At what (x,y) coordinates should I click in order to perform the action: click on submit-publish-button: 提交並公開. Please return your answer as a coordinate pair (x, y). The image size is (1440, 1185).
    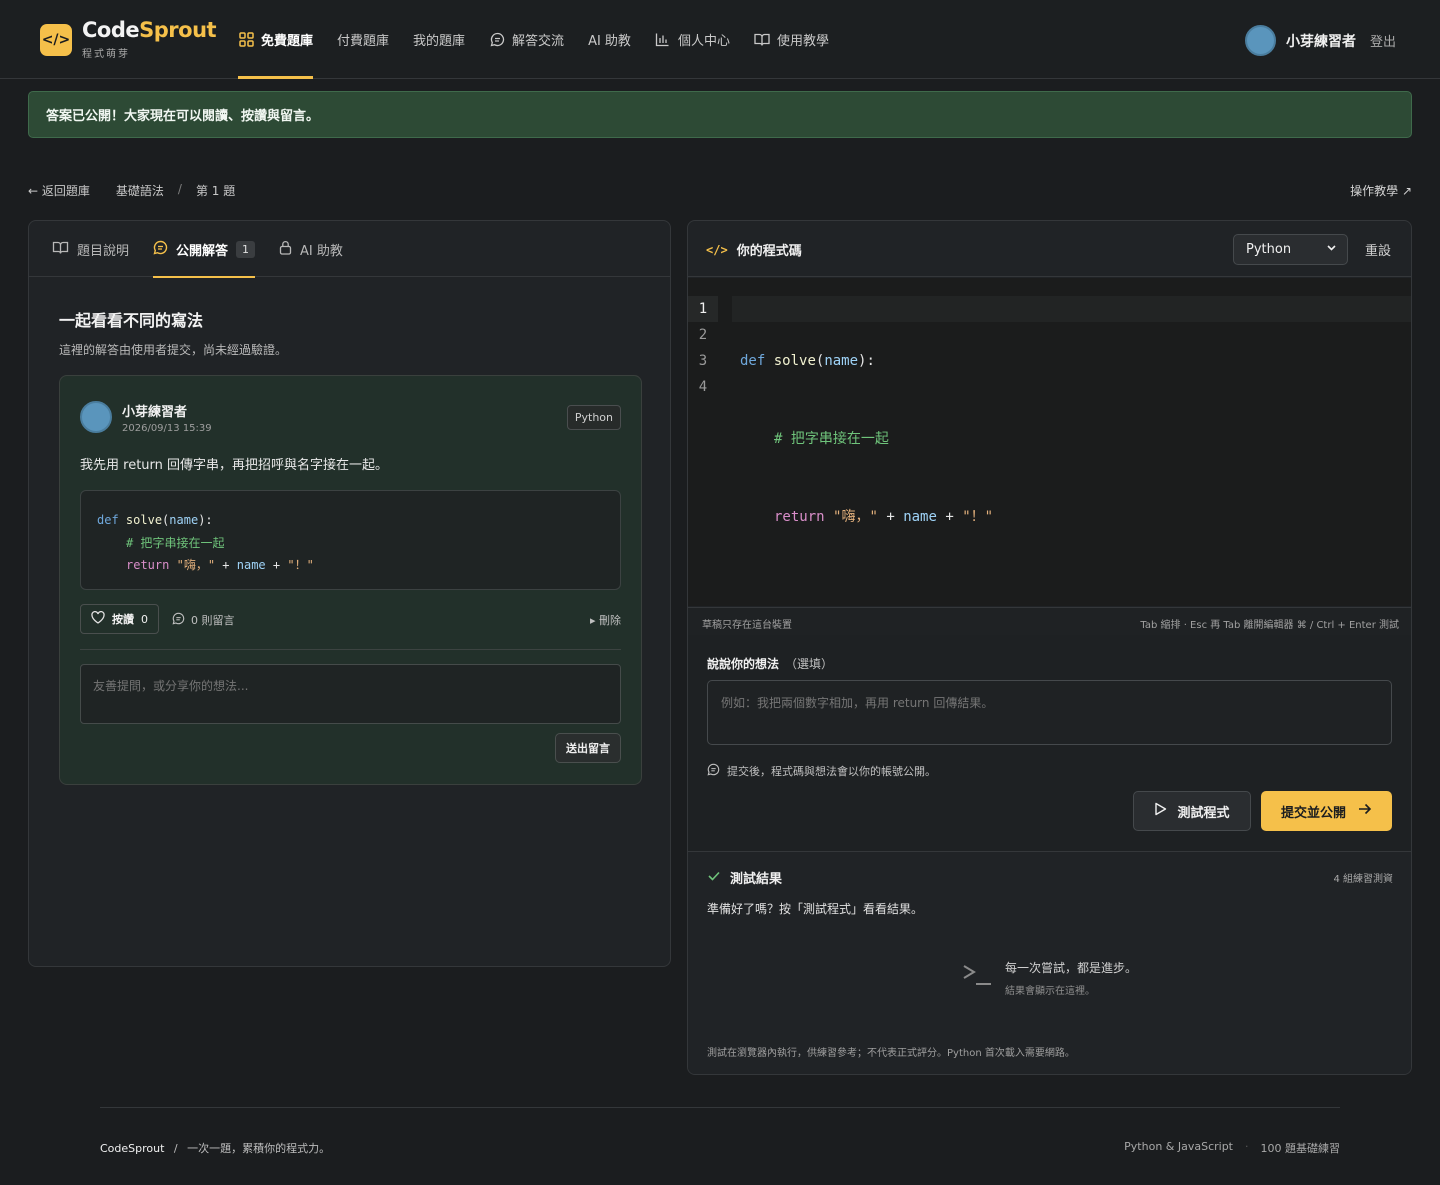
    Looking at the image, I should click on (1326, 811).